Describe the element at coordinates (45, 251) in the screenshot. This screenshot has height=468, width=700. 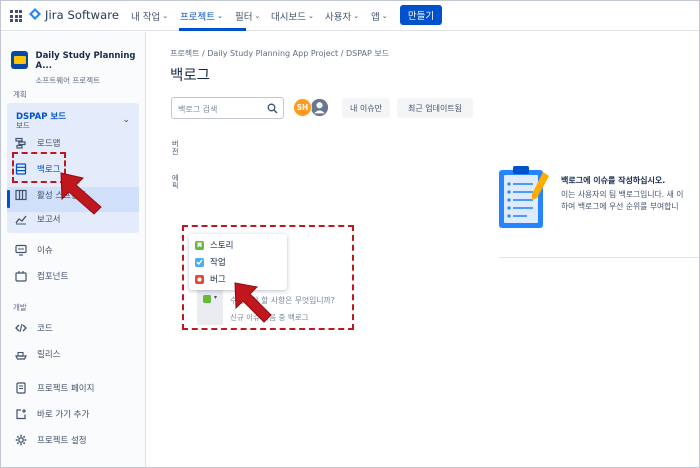
I see `sidebar-item-label: 이슈` at that location.